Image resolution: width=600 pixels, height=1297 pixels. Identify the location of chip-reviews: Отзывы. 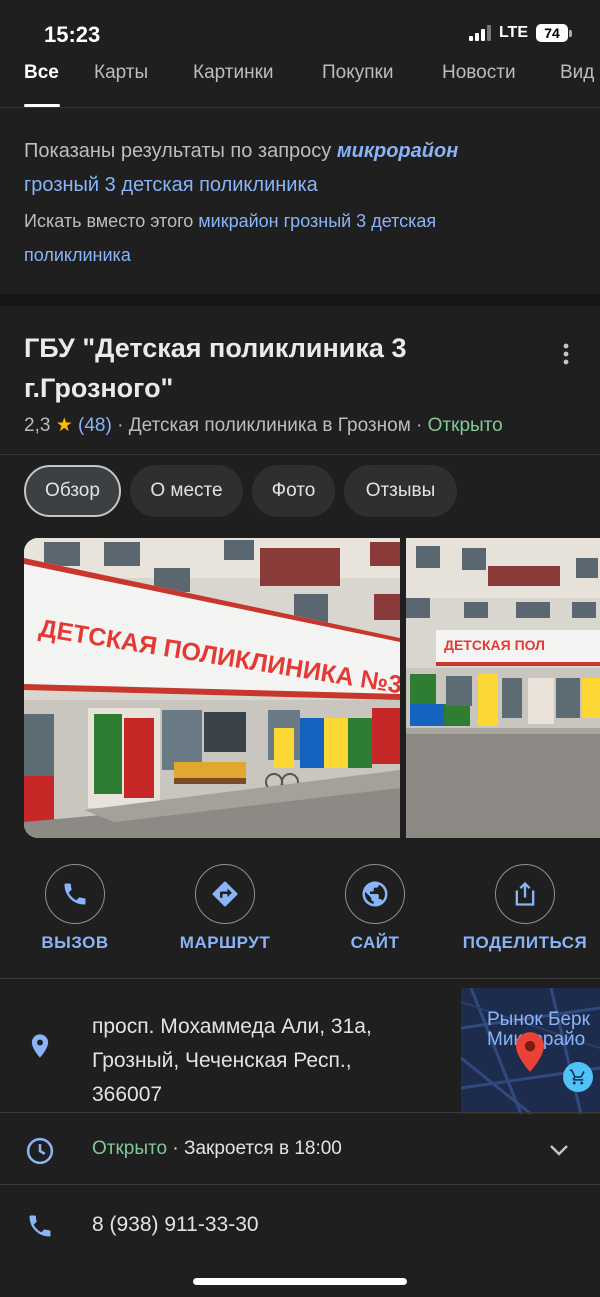
(400, 491).